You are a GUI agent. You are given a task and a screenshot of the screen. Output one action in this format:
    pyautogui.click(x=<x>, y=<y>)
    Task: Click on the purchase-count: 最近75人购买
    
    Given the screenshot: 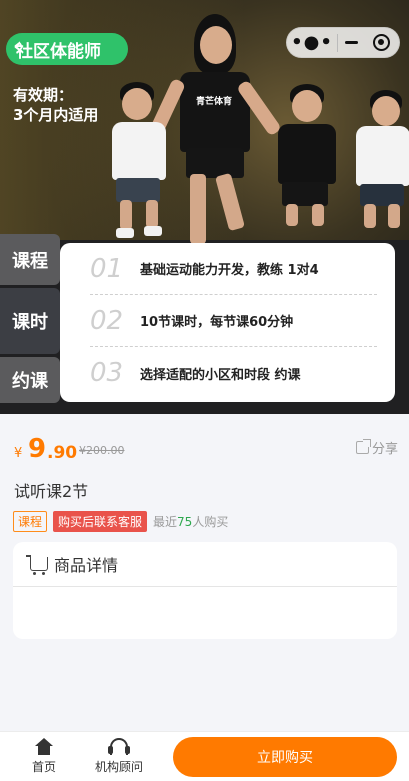 What is the action you would take?
    pyautogui.click(x=190, y=521)
    